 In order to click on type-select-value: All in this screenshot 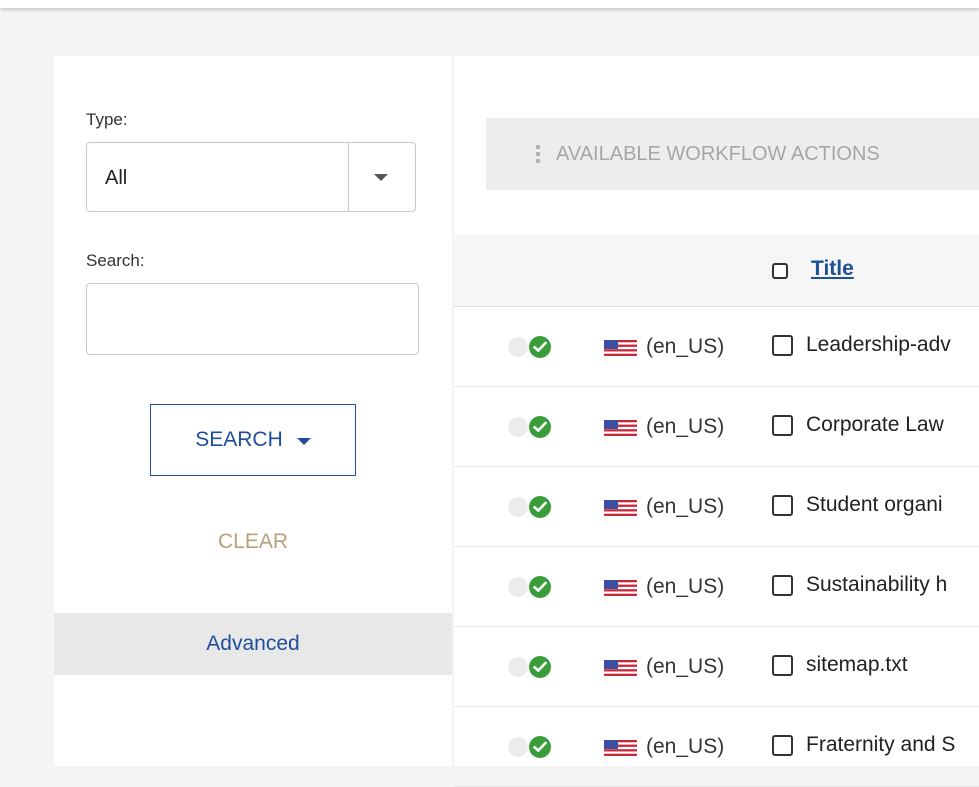, I will do `click(116, 178)`.